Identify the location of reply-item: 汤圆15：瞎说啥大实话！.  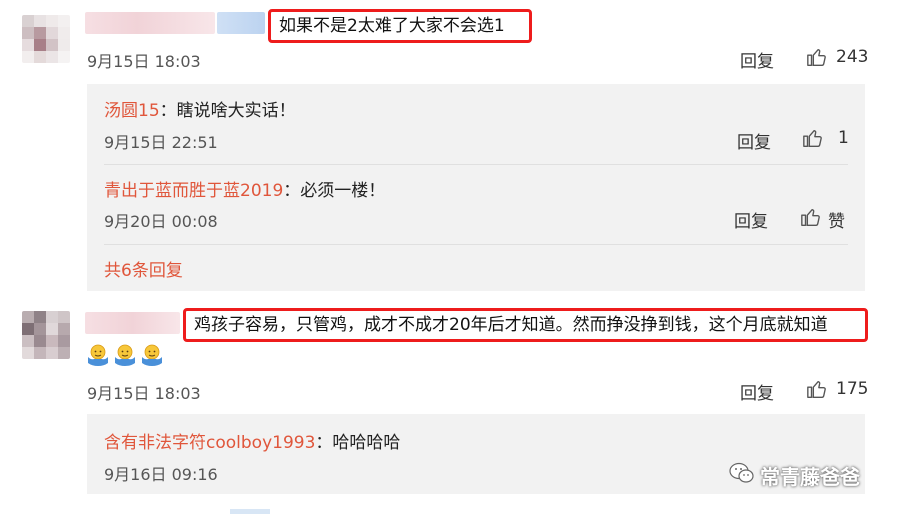
(200, 108).